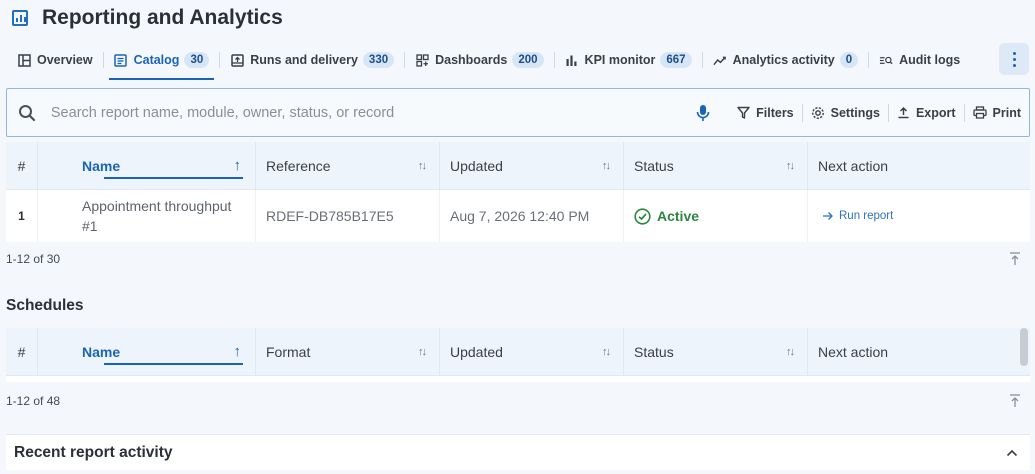 The image size is (1035, 474). I want to click on check-circle-icon, so click(642, 216).